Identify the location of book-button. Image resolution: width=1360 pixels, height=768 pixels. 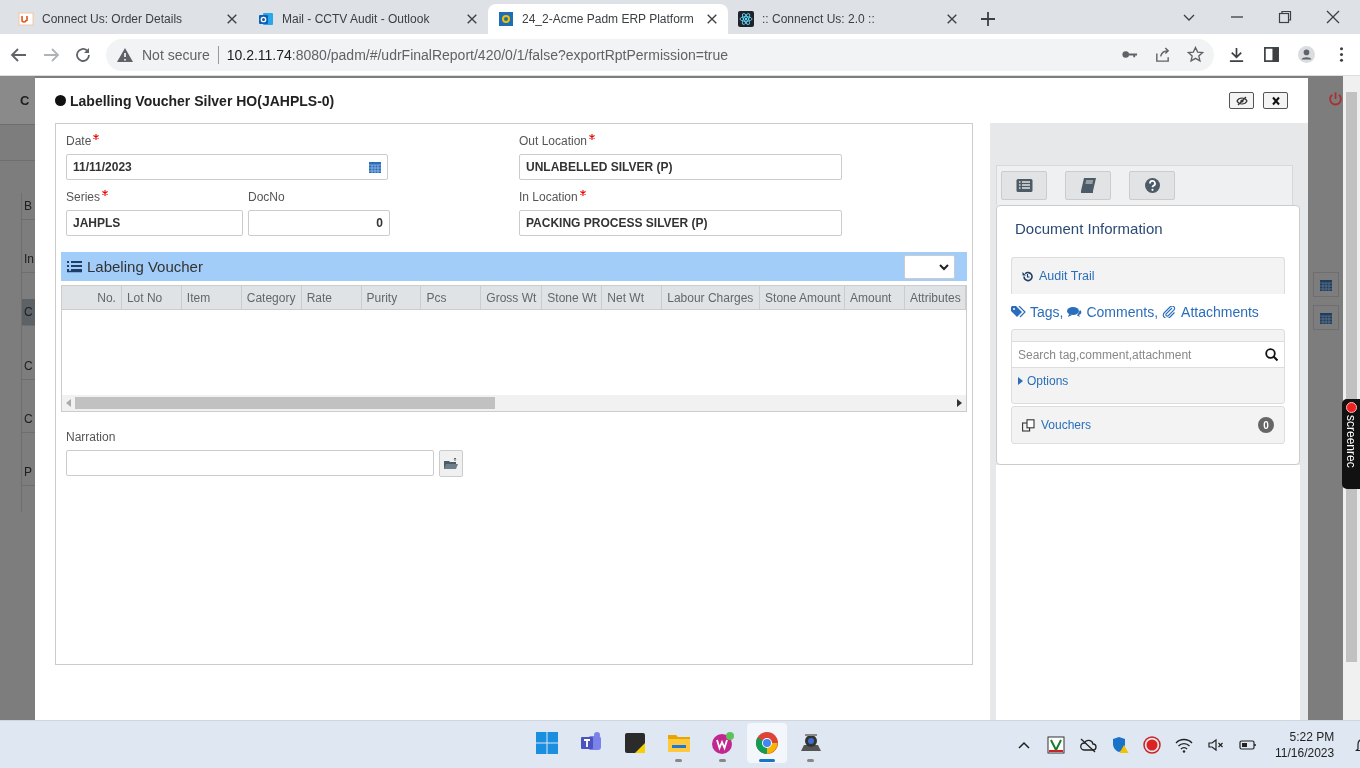
(1088, 185).